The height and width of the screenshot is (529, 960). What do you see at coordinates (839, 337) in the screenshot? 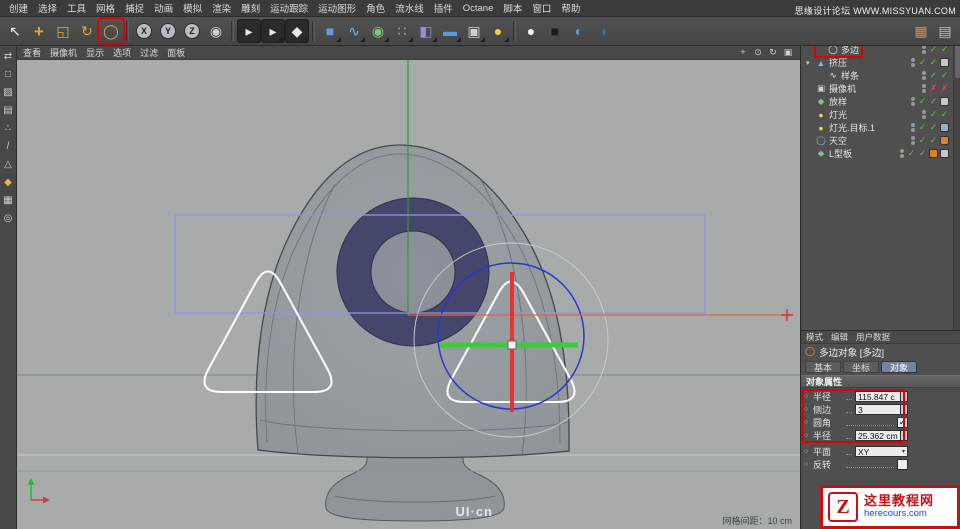
I see `attribute-menu-item: 编辑` at bounding box center [839, 337].